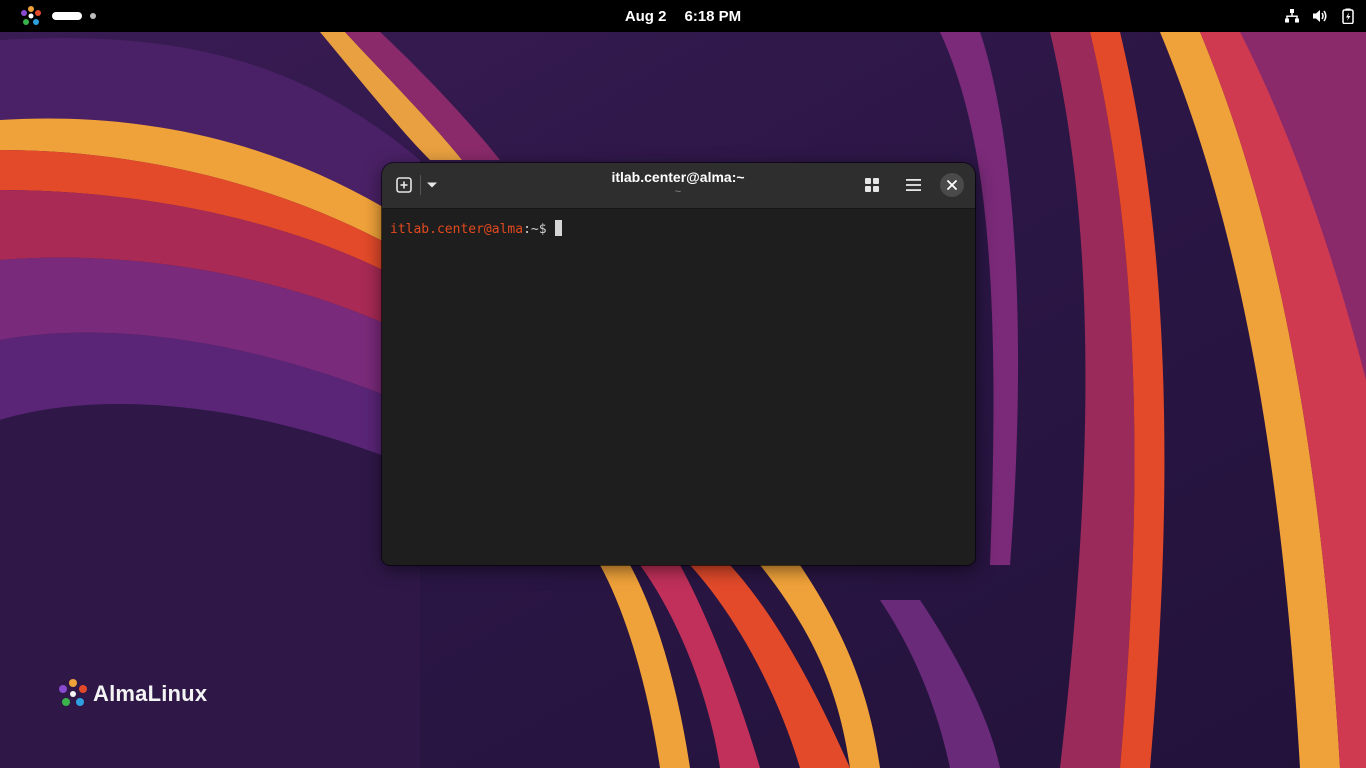 This screenshot has height=768, width=1366. Describe the element at coordinates (1292, 16) in the screenshot. I see `network-wired-icon` at that location.